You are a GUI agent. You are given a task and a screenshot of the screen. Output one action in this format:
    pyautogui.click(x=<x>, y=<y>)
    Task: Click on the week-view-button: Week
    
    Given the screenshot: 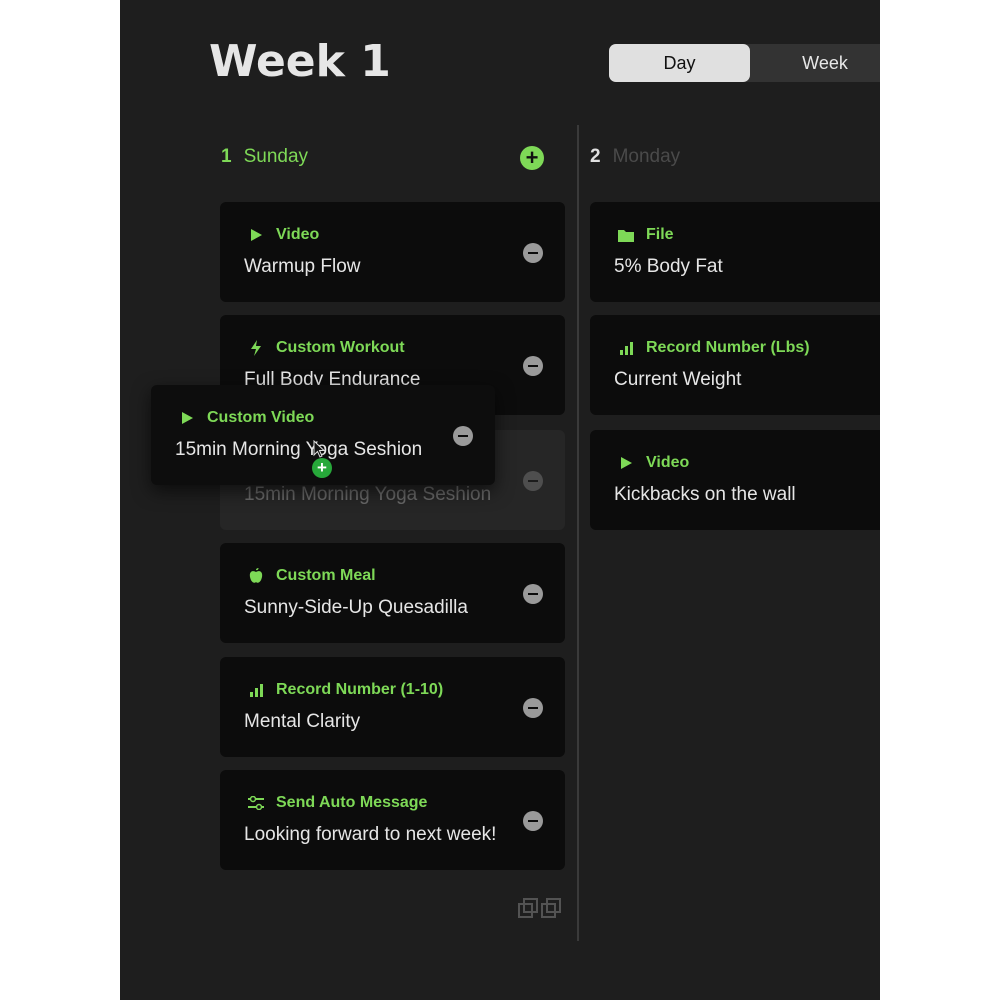 What is the action you would take?
    pyautogui.click(x=815, y=63)
    